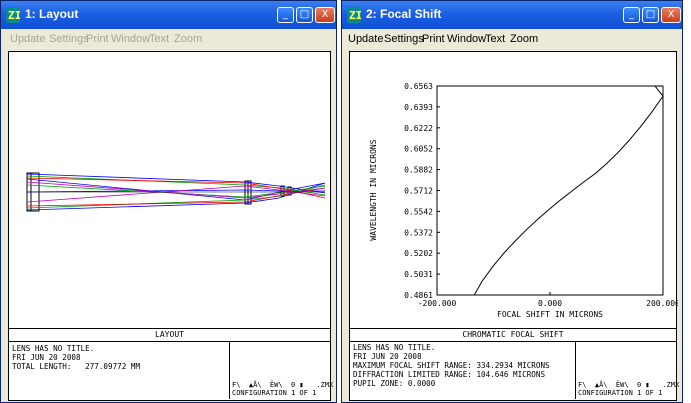 Image resolution: width=691 pixels, height=403 pixels. Describe the element at coordinates (176, 192) in the screenshot. I see `lens-layout-drawing` at that location.